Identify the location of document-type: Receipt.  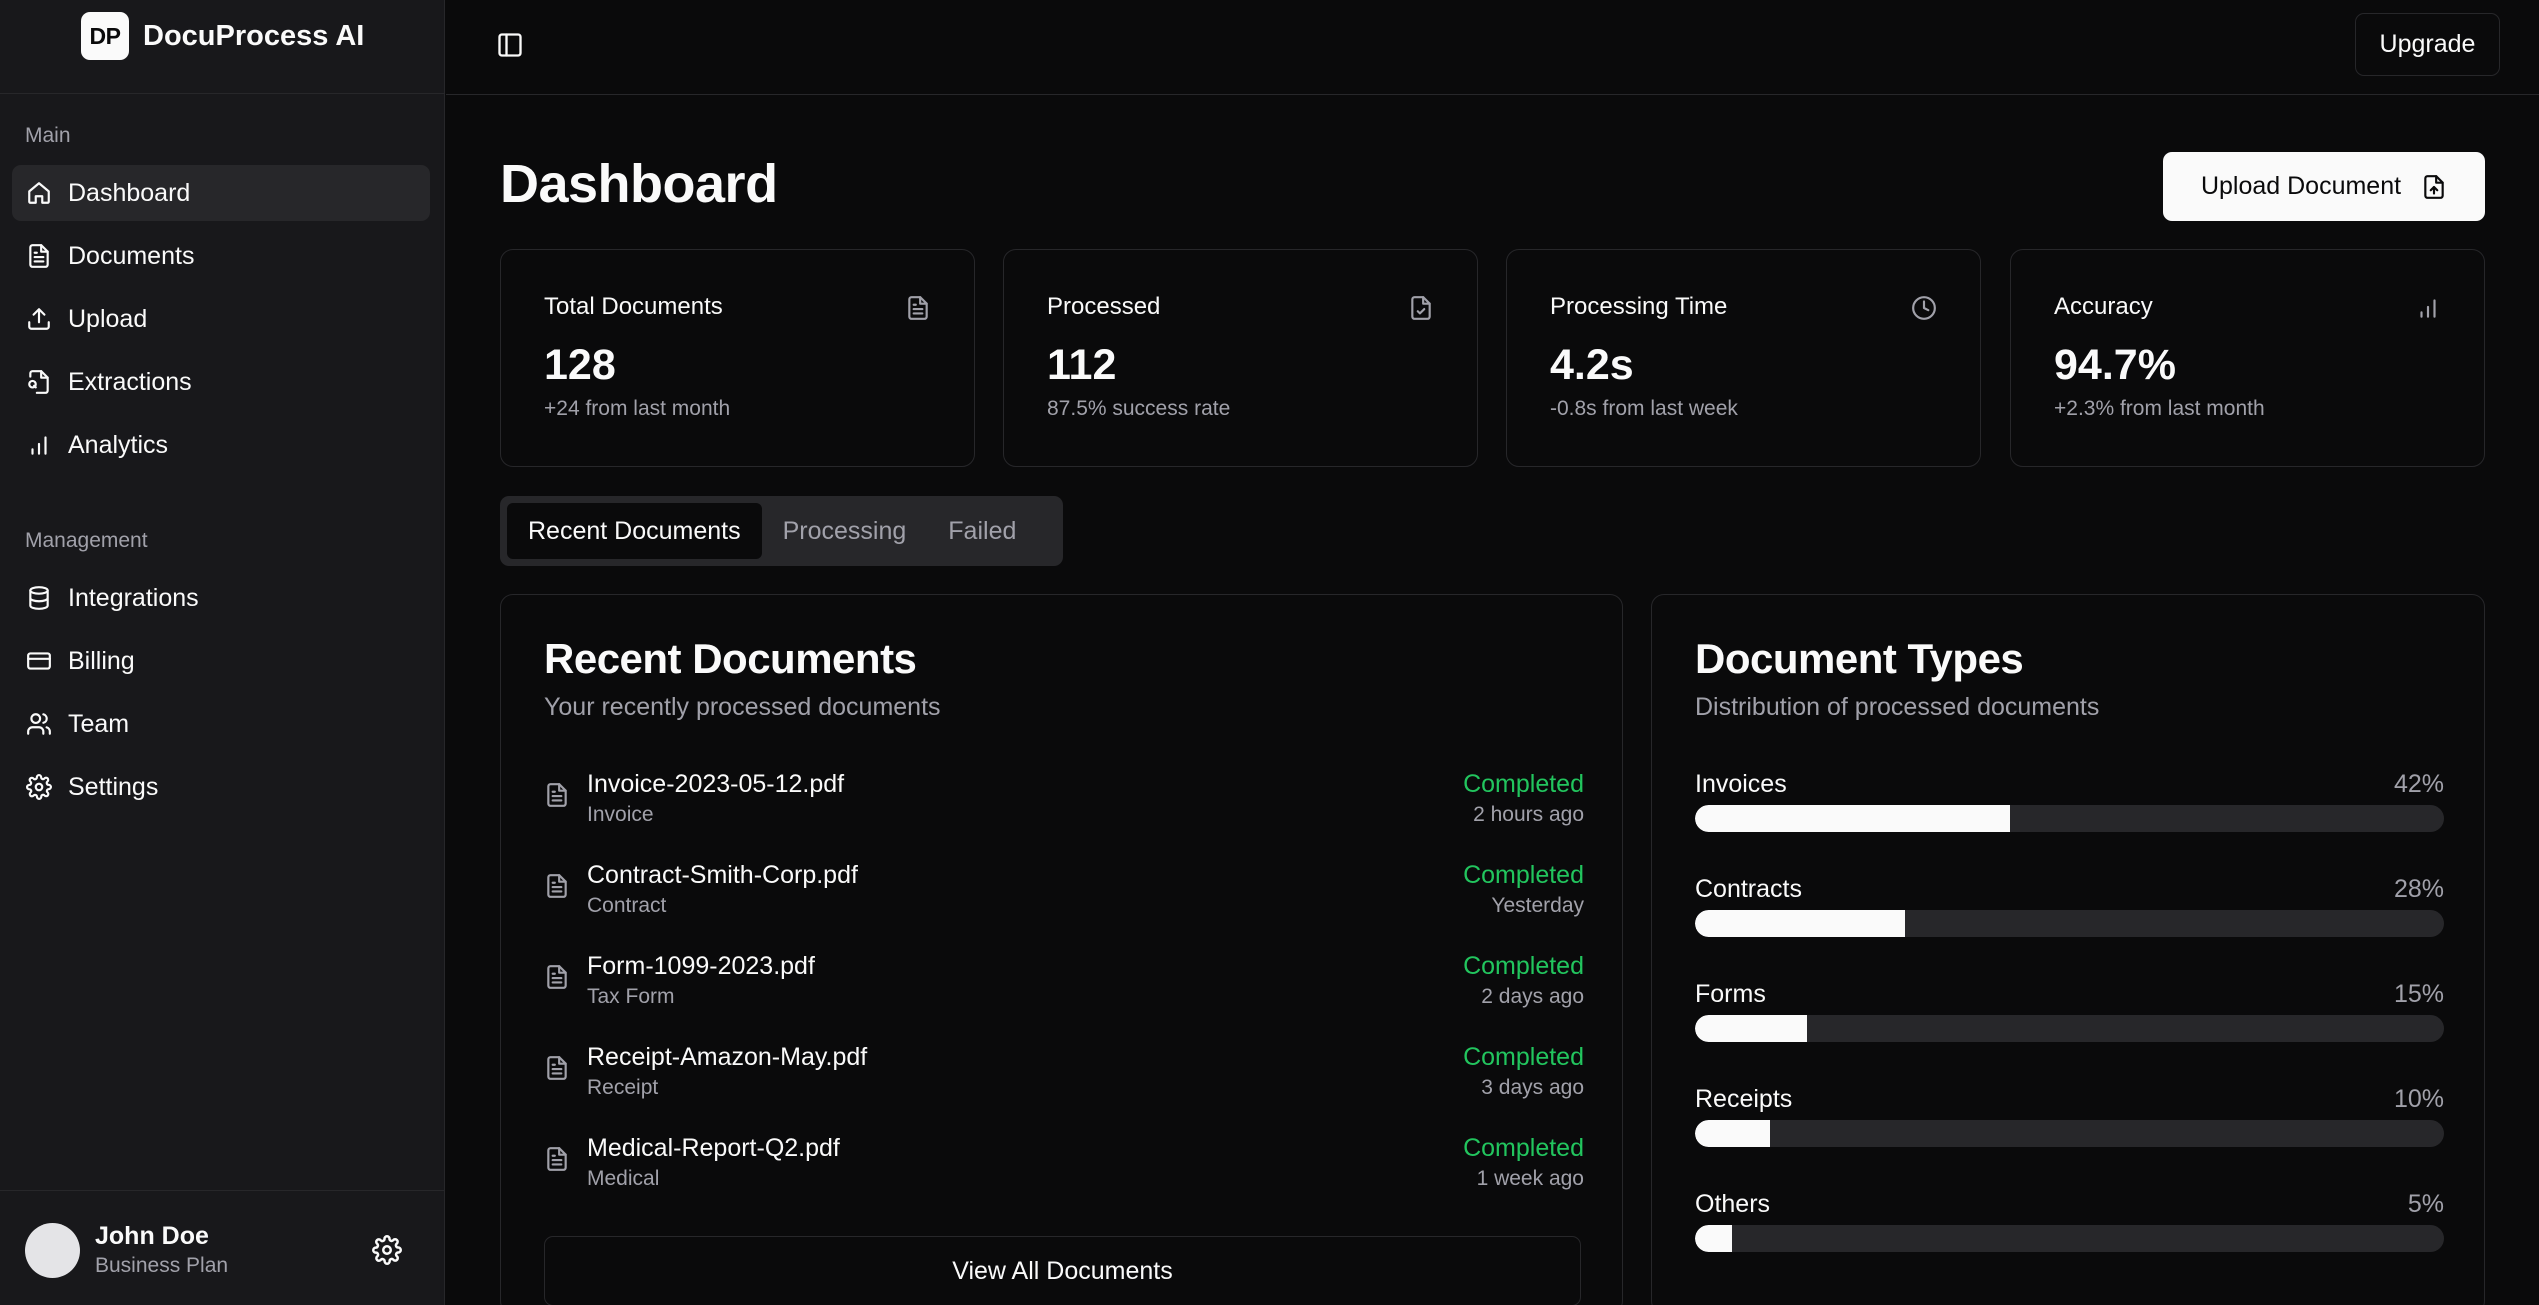
(623, 1087).